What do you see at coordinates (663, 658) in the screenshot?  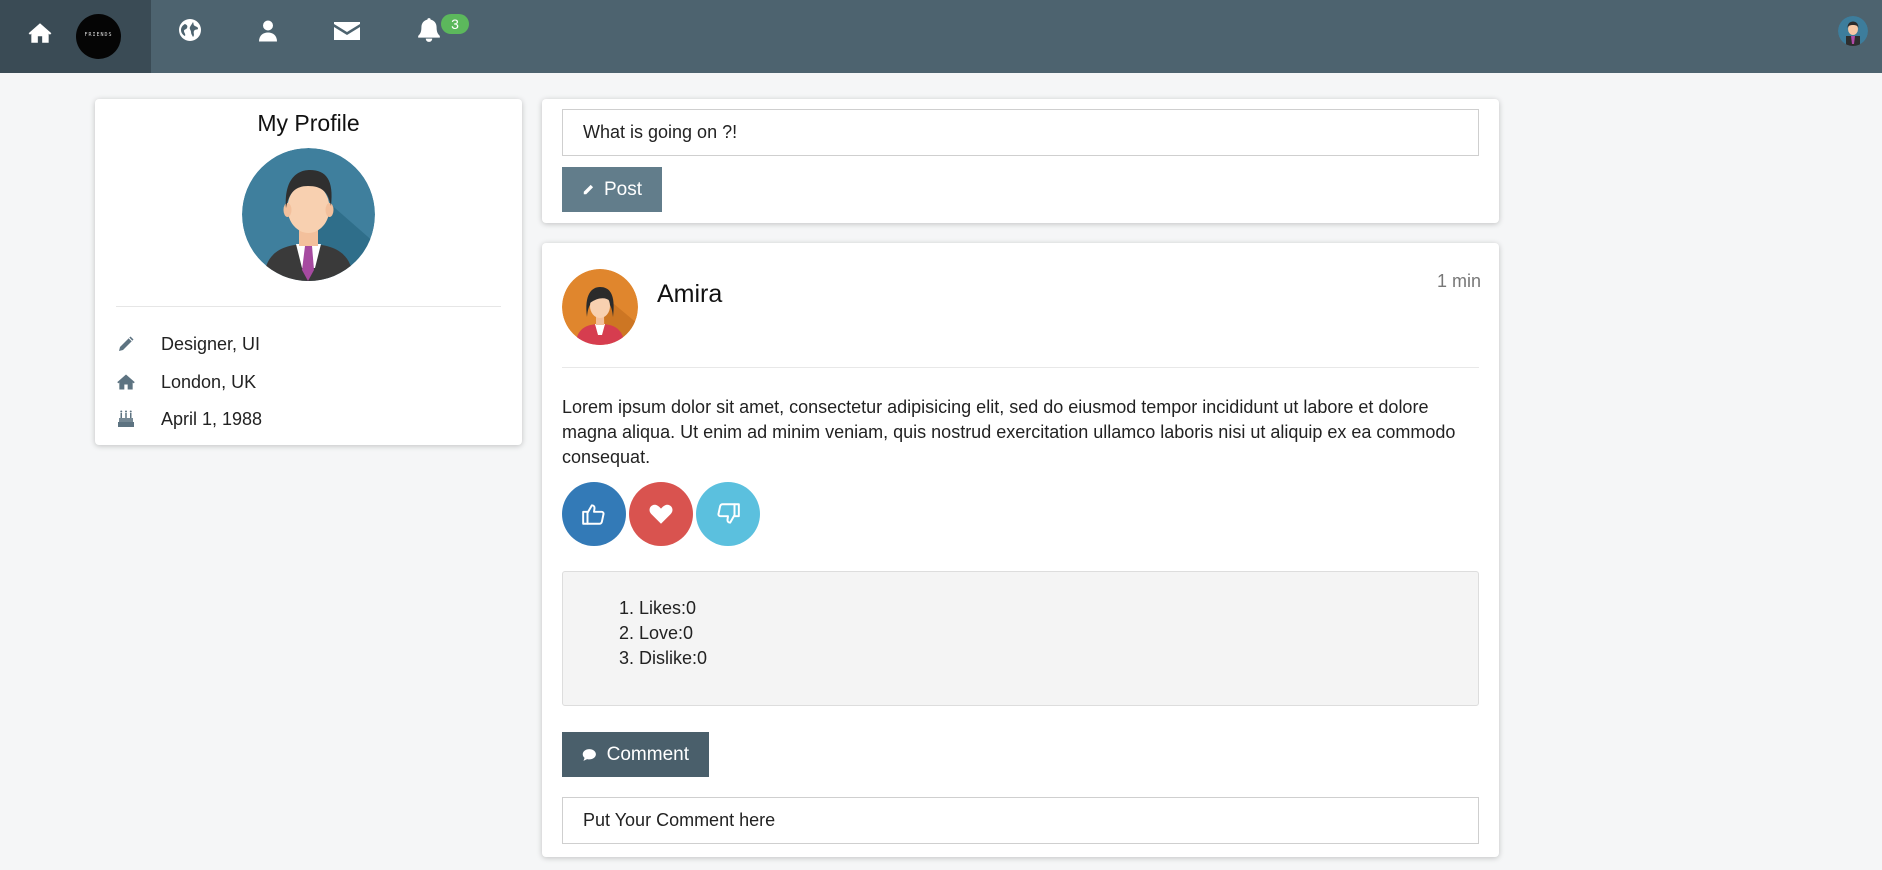 I see `dislike-count: 3. Dislike:0` at bounding box center [663, 658].